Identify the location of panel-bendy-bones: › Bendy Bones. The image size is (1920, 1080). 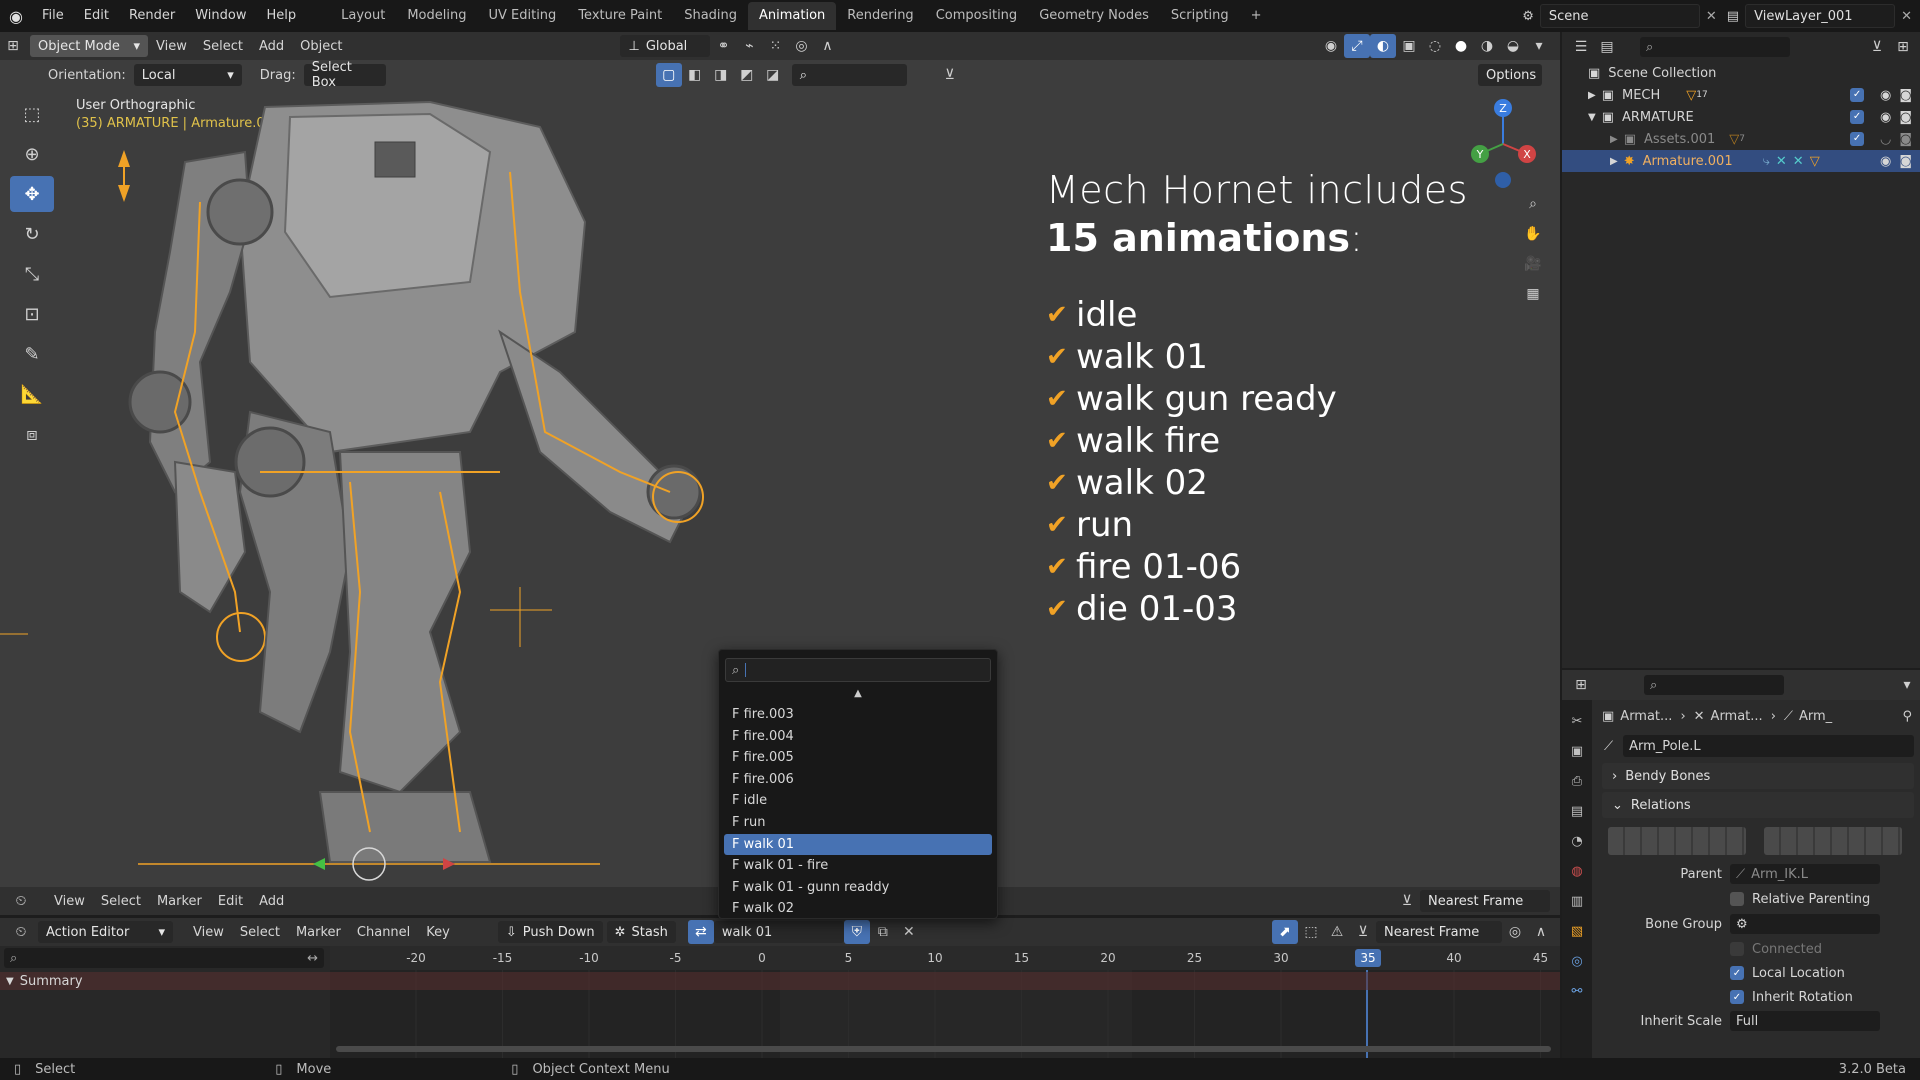
(1758, 776).